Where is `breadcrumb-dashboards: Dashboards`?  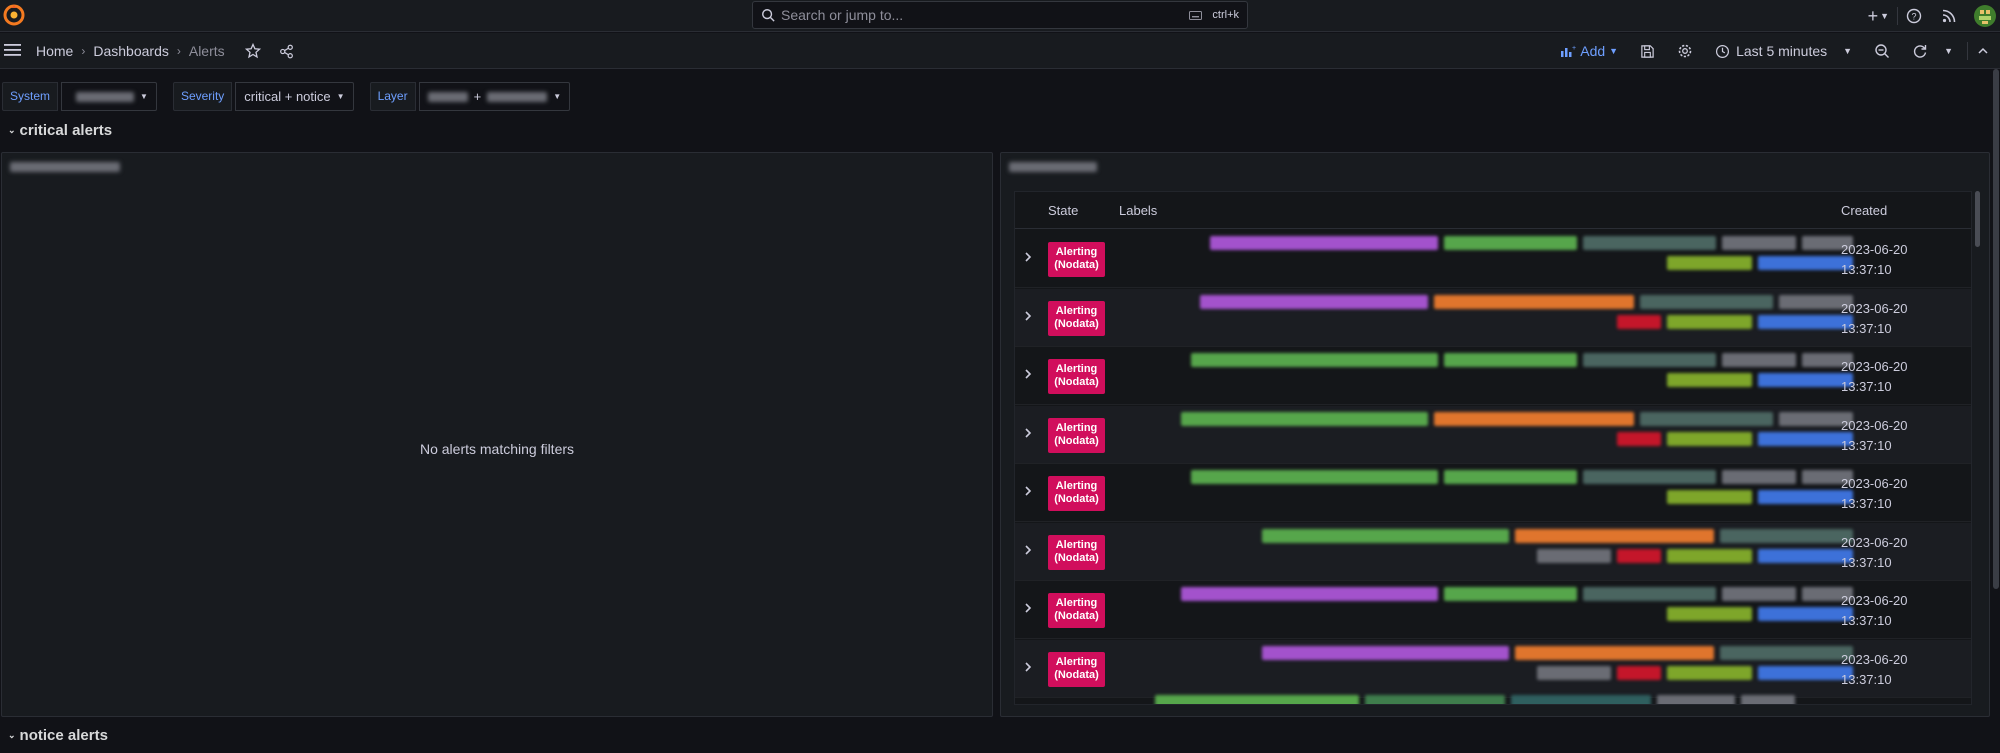 breadcrumb-dashboards: Dashboards is located at coordinates (131, 51).